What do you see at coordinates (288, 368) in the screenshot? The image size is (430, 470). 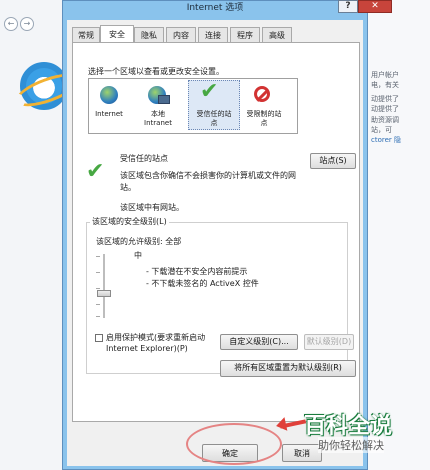 I see `reset-all-zones-button: 将所有区域重置为默认级别(R)` at bounding box center [288, 368].